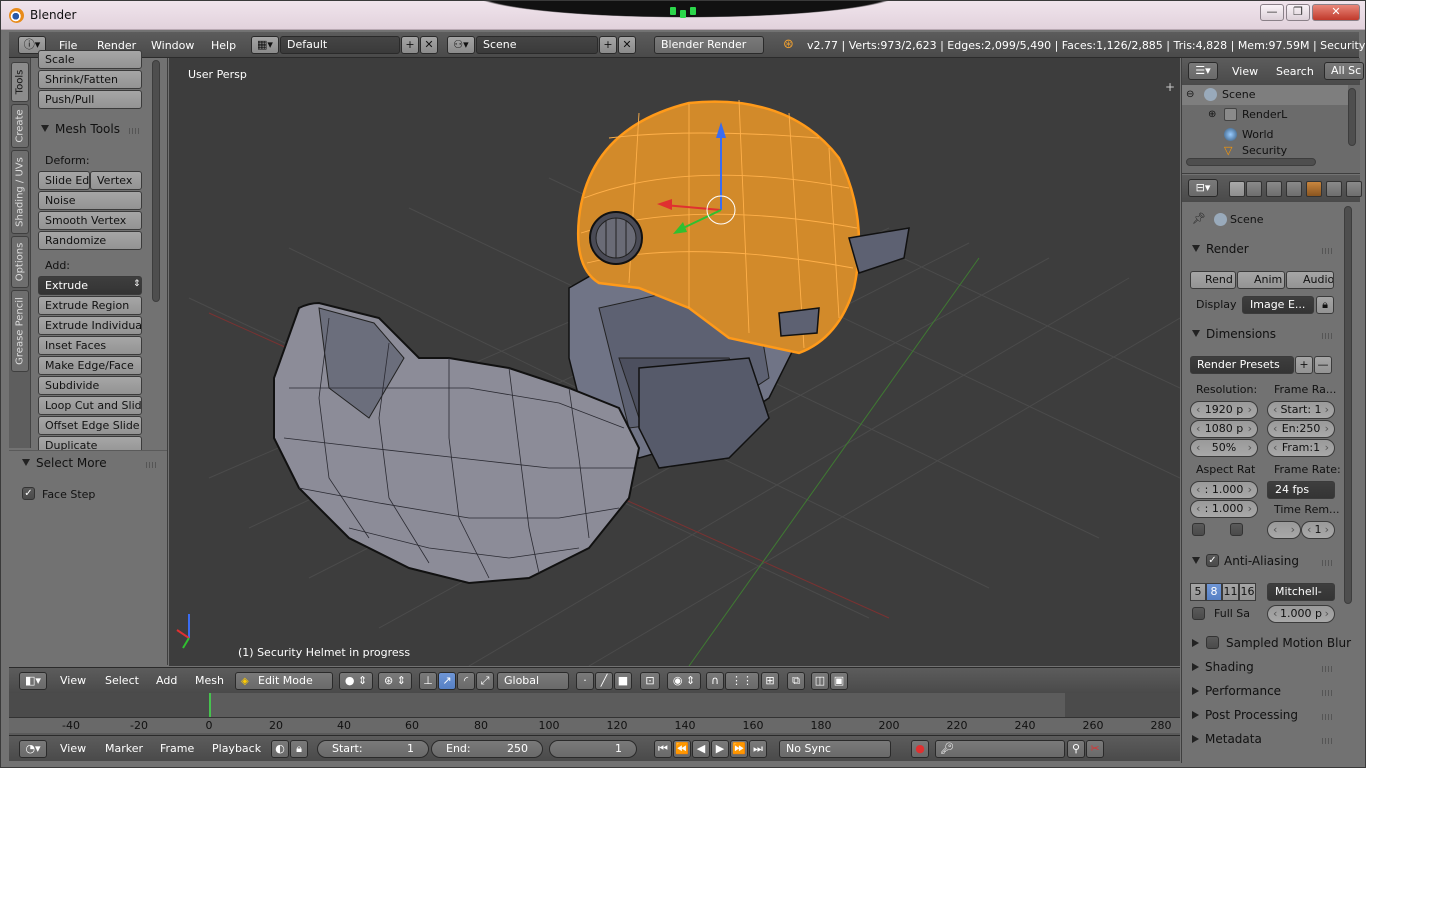 The width and height of the screenshot is (1438, 922). I want to click on tab-create: Create, so click(20, 126).